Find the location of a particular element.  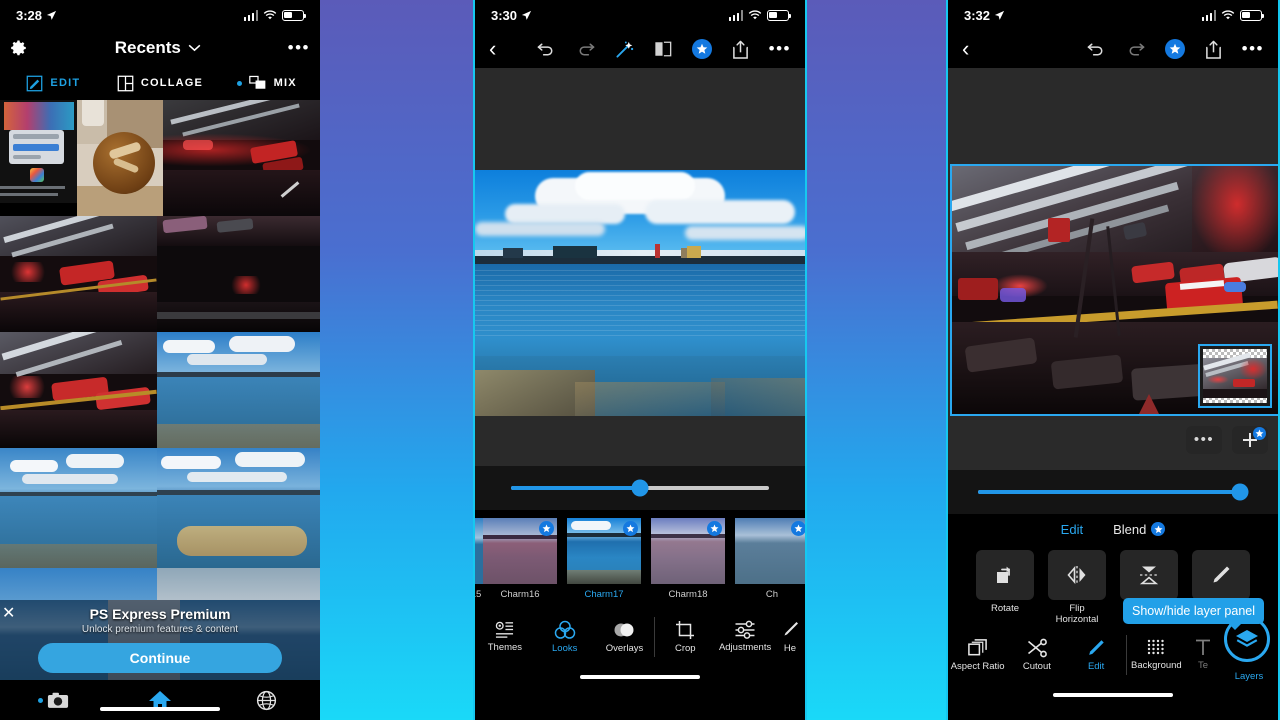

home-indicator is located at coordinates (640, 677).